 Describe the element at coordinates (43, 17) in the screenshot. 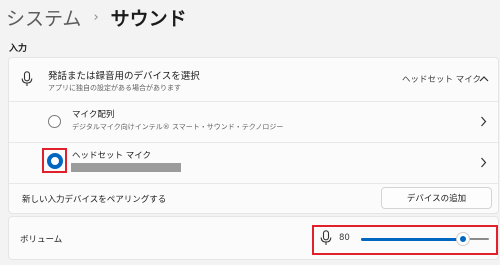

I see `breadcrumb-system-link: システム` at that location.